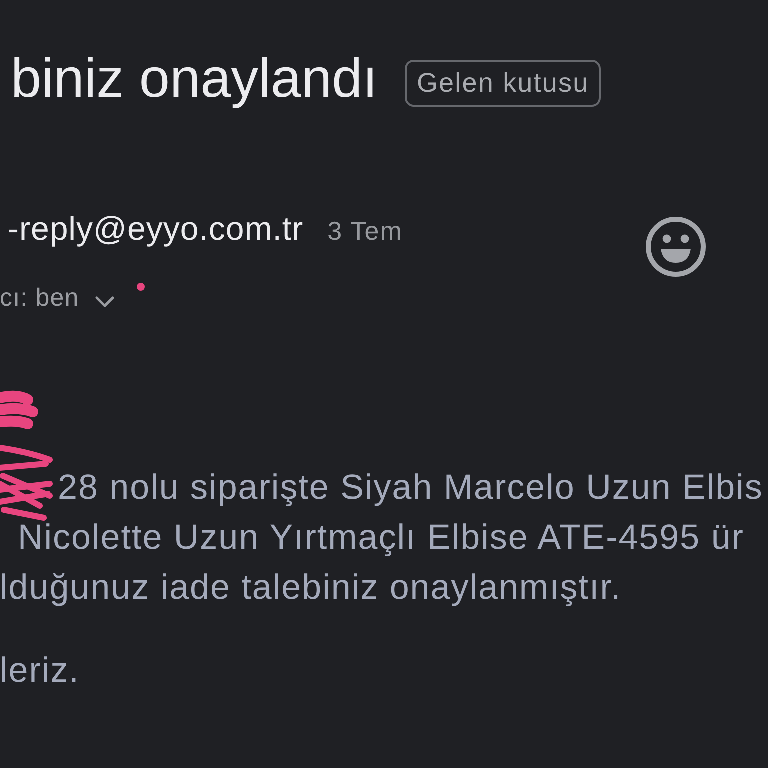 This screenshot has width=768, height=768. What do you see at coordinates (503, 83) in the screenshot?
I see `inbox-label: Gelen kutusu` at bounding box center [503, 83].